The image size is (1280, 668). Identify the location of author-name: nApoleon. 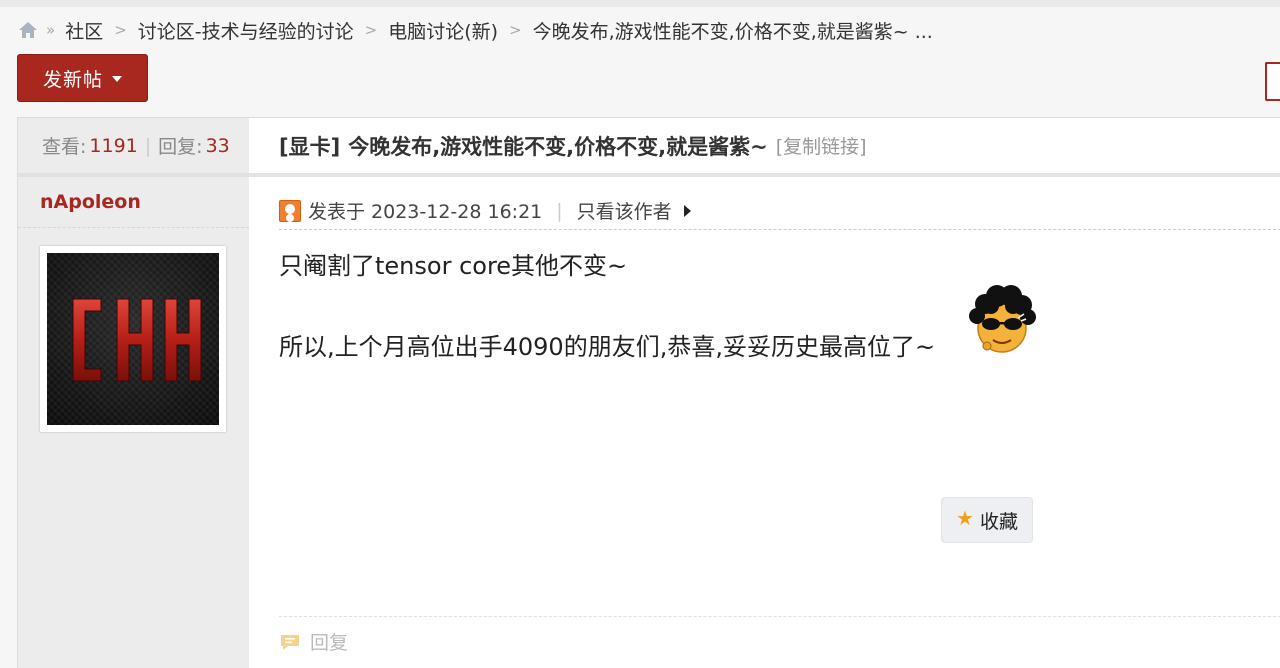
(133, 202).